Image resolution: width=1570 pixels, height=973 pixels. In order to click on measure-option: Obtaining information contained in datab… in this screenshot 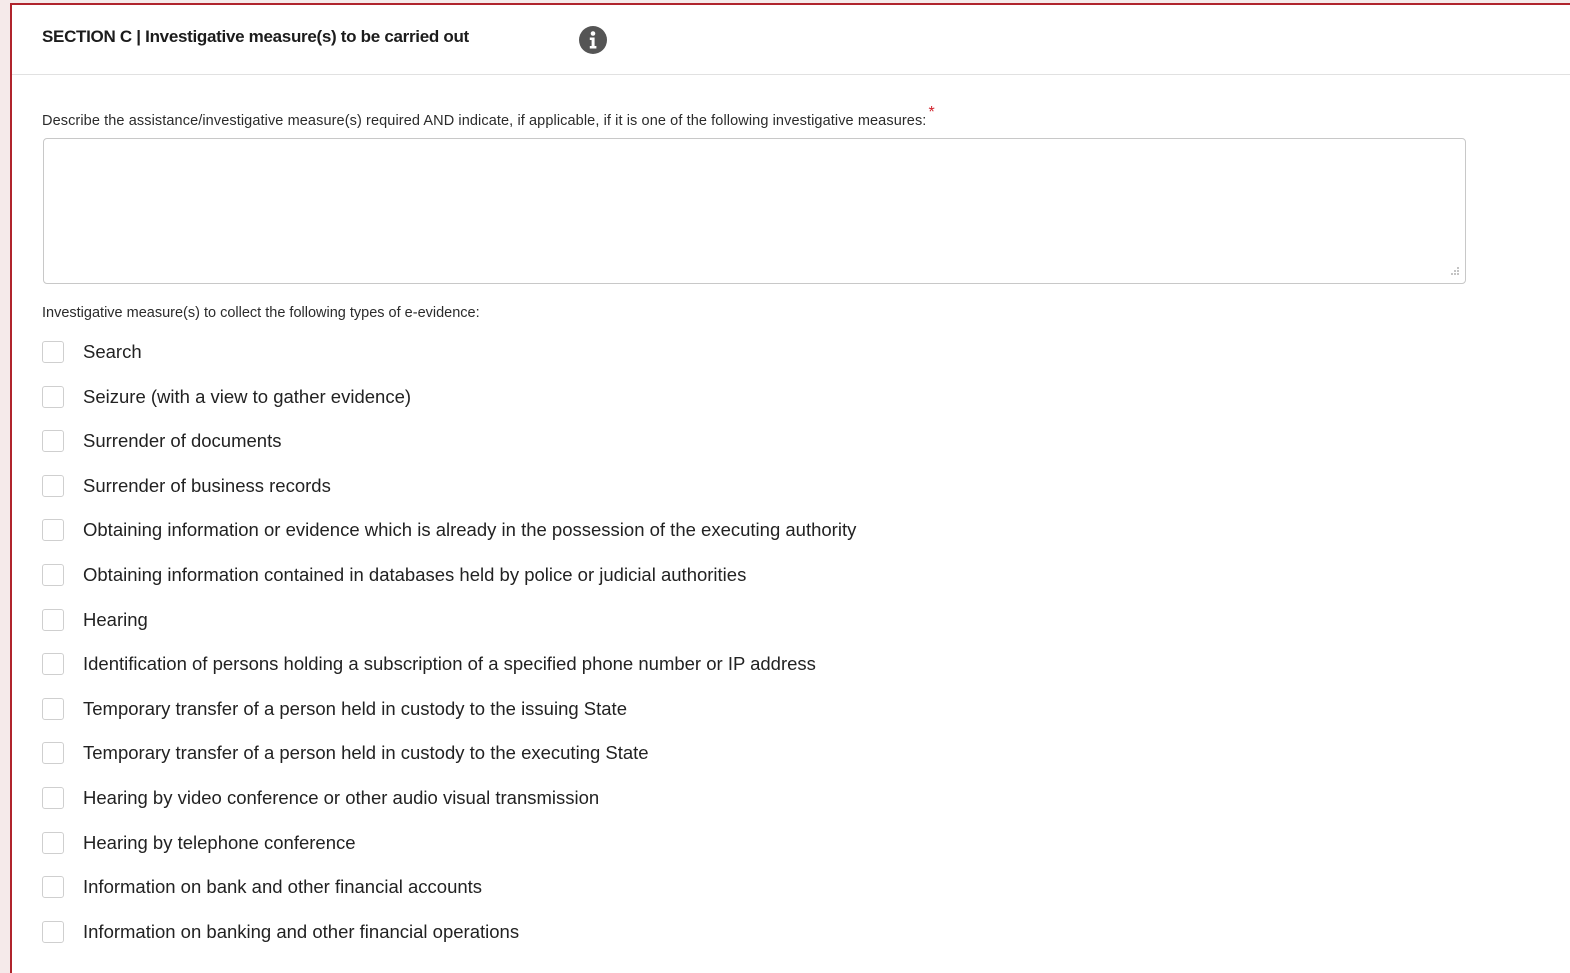, I will do `click(449, 583)`.